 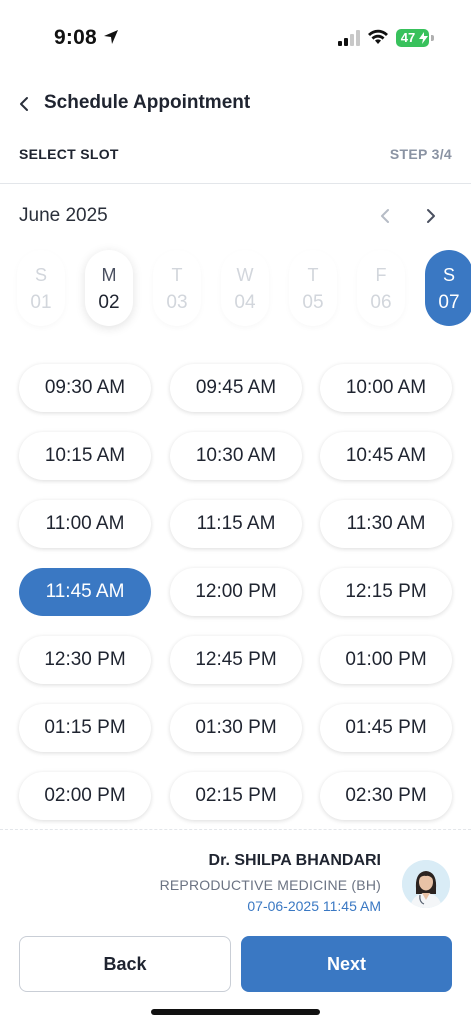 I want to click on time-slot-button: 01:45 PM, so click(x=386, y=728).